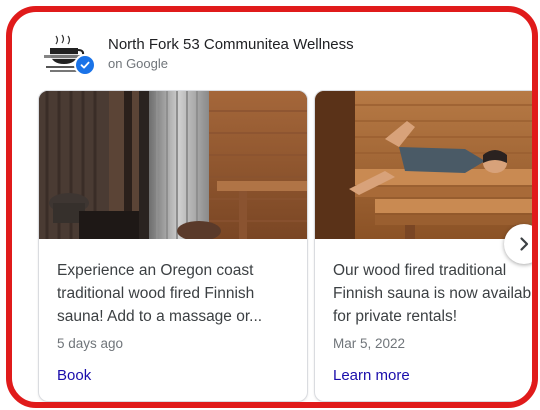 This screenshot has height=410, width=540. Describe the element at coordinates (369, 343) in the screenshot. I see `post-date: Mar 5, 2022` at that location.